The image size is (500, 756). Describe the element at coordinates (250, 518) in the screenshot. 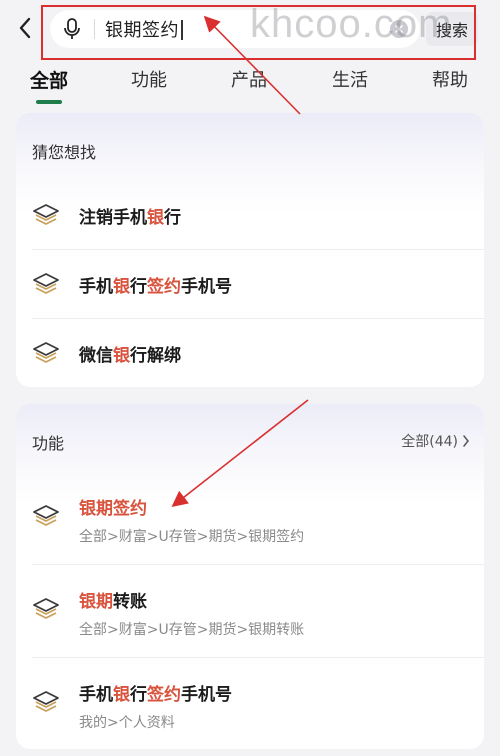

I see `function-item: 银期签约 全部>财富>U存管>期货>银期签约` at that location.